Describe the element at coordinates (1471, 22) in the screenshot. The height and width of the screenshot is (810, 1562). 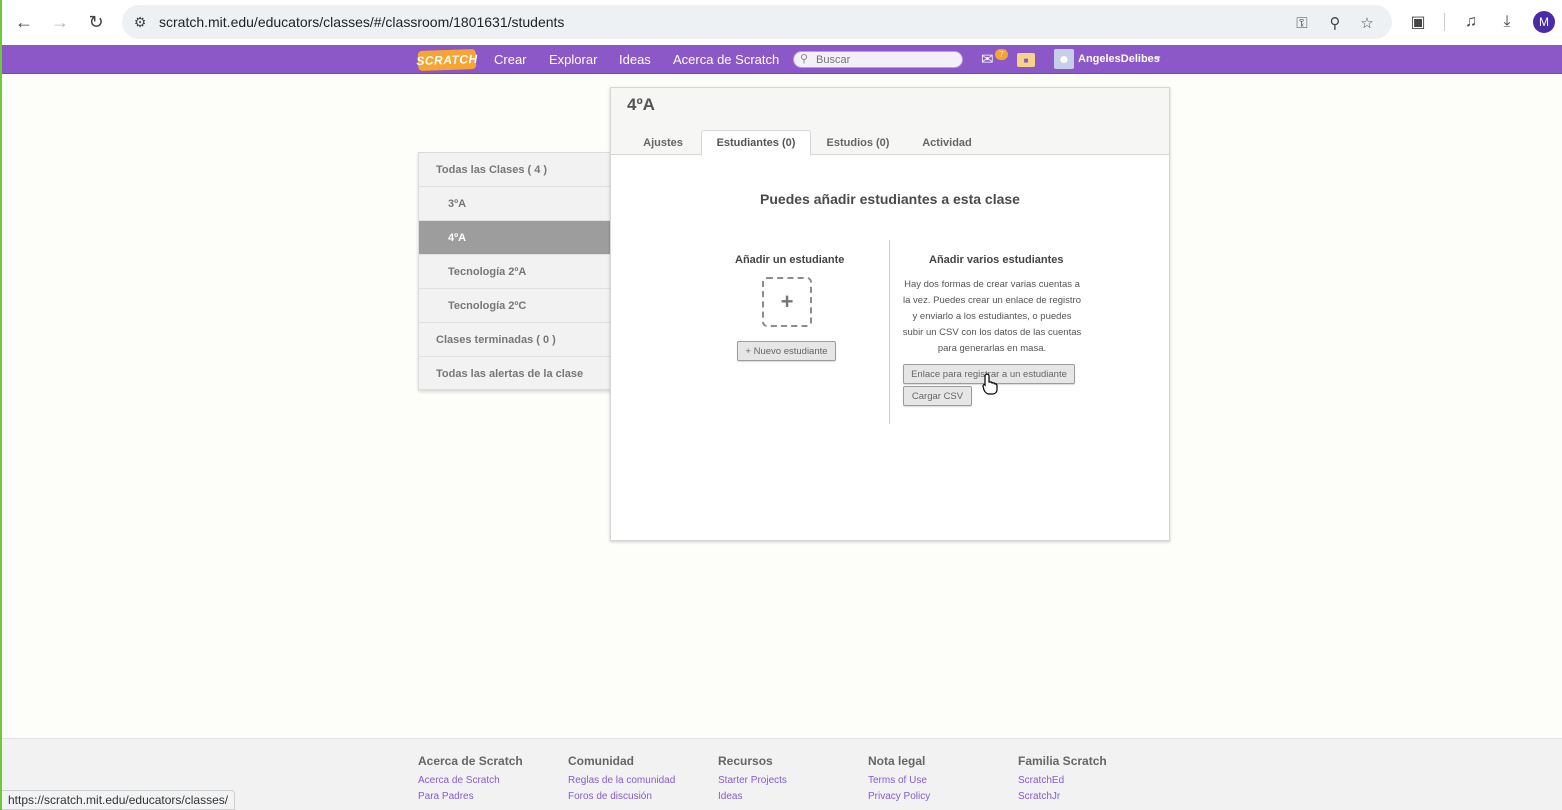
I see `media-control-icon: ♫` at that location.